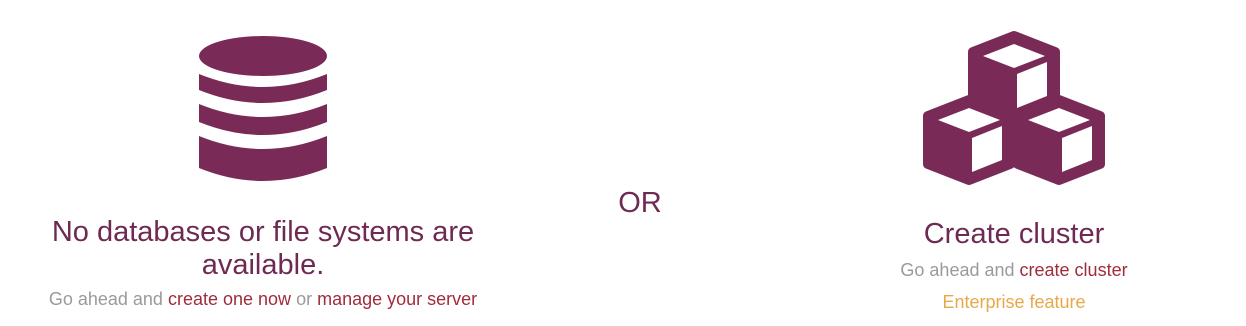  I want to click on subline-or: or, so click(304, 299).